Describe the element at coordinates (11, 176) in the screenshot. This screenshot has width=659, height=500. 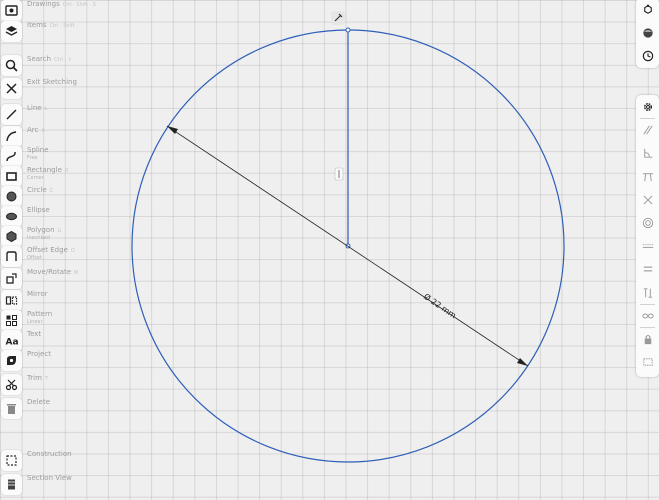
I see `rectangle-icon` at that location.